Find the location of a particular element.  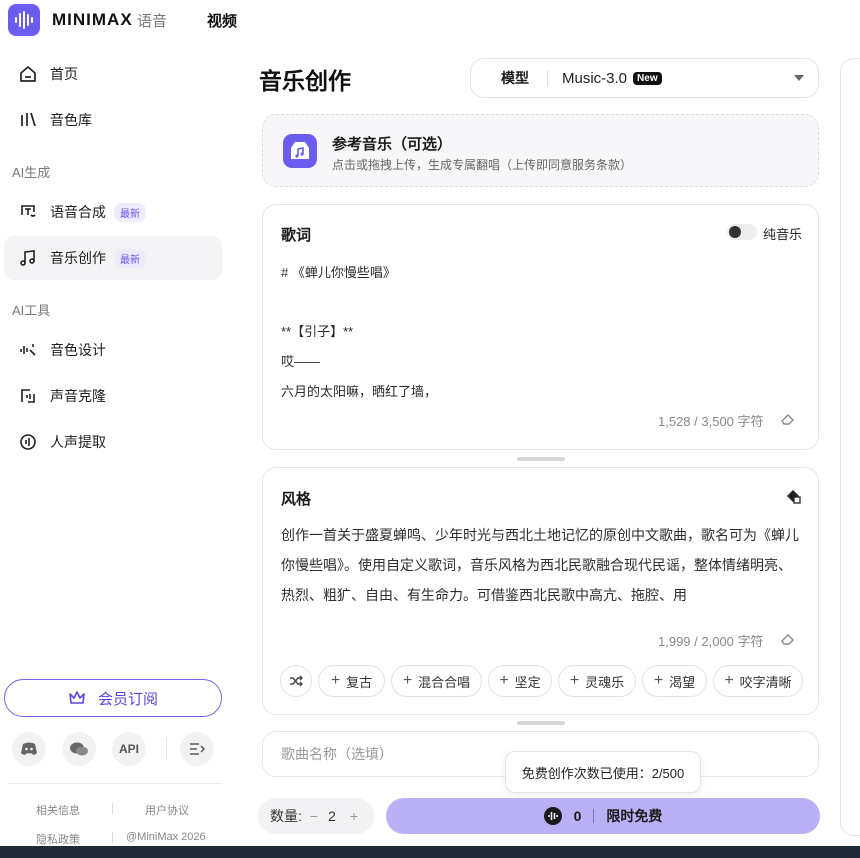

copyright: @MiniMax 2026 is located at coordinates (166, 837).